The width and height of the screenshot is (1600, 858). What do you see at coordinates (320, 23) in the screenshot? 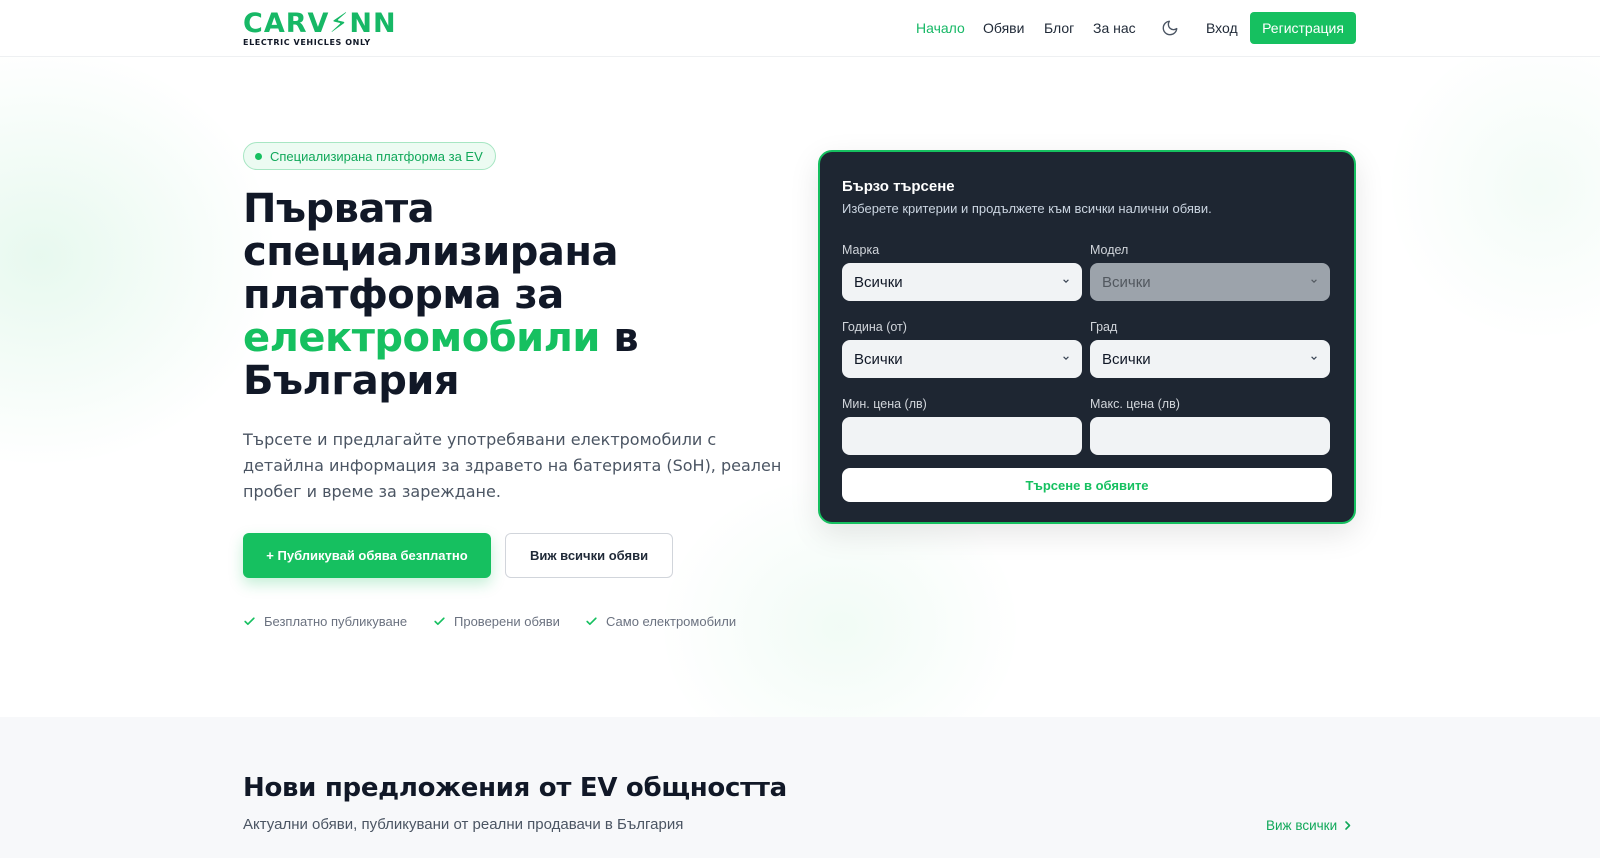
I see `logo-wordmark: CARV⚡NN` at bounding box center [320, 23].